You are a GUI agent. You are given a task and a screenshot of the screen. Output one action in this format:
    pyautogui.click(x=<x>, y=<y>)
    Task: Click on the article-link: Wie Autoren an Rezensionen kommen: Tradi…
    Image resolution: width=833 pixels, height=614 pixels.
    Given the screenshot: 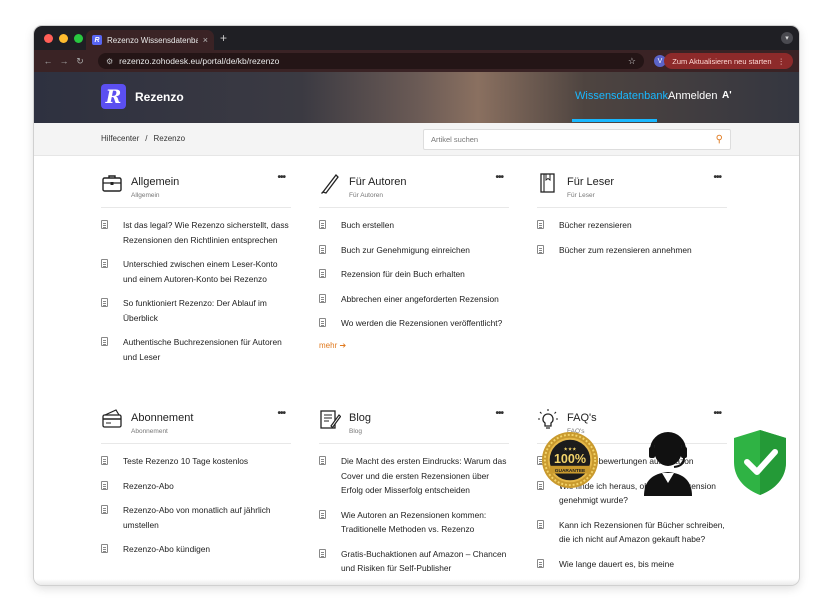 What is the action you would take?
    pyautogui.click(x=414, y=522)
    